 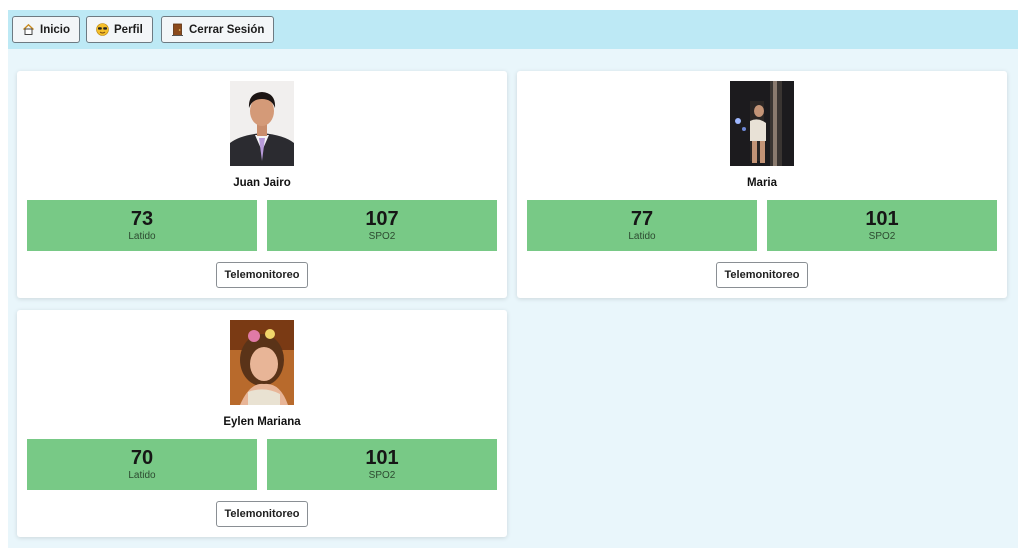 What do you see at coordinates (128, 29) in the screenshot?
I see `perfil-label: Perfil` at bounding box center [128, 29].